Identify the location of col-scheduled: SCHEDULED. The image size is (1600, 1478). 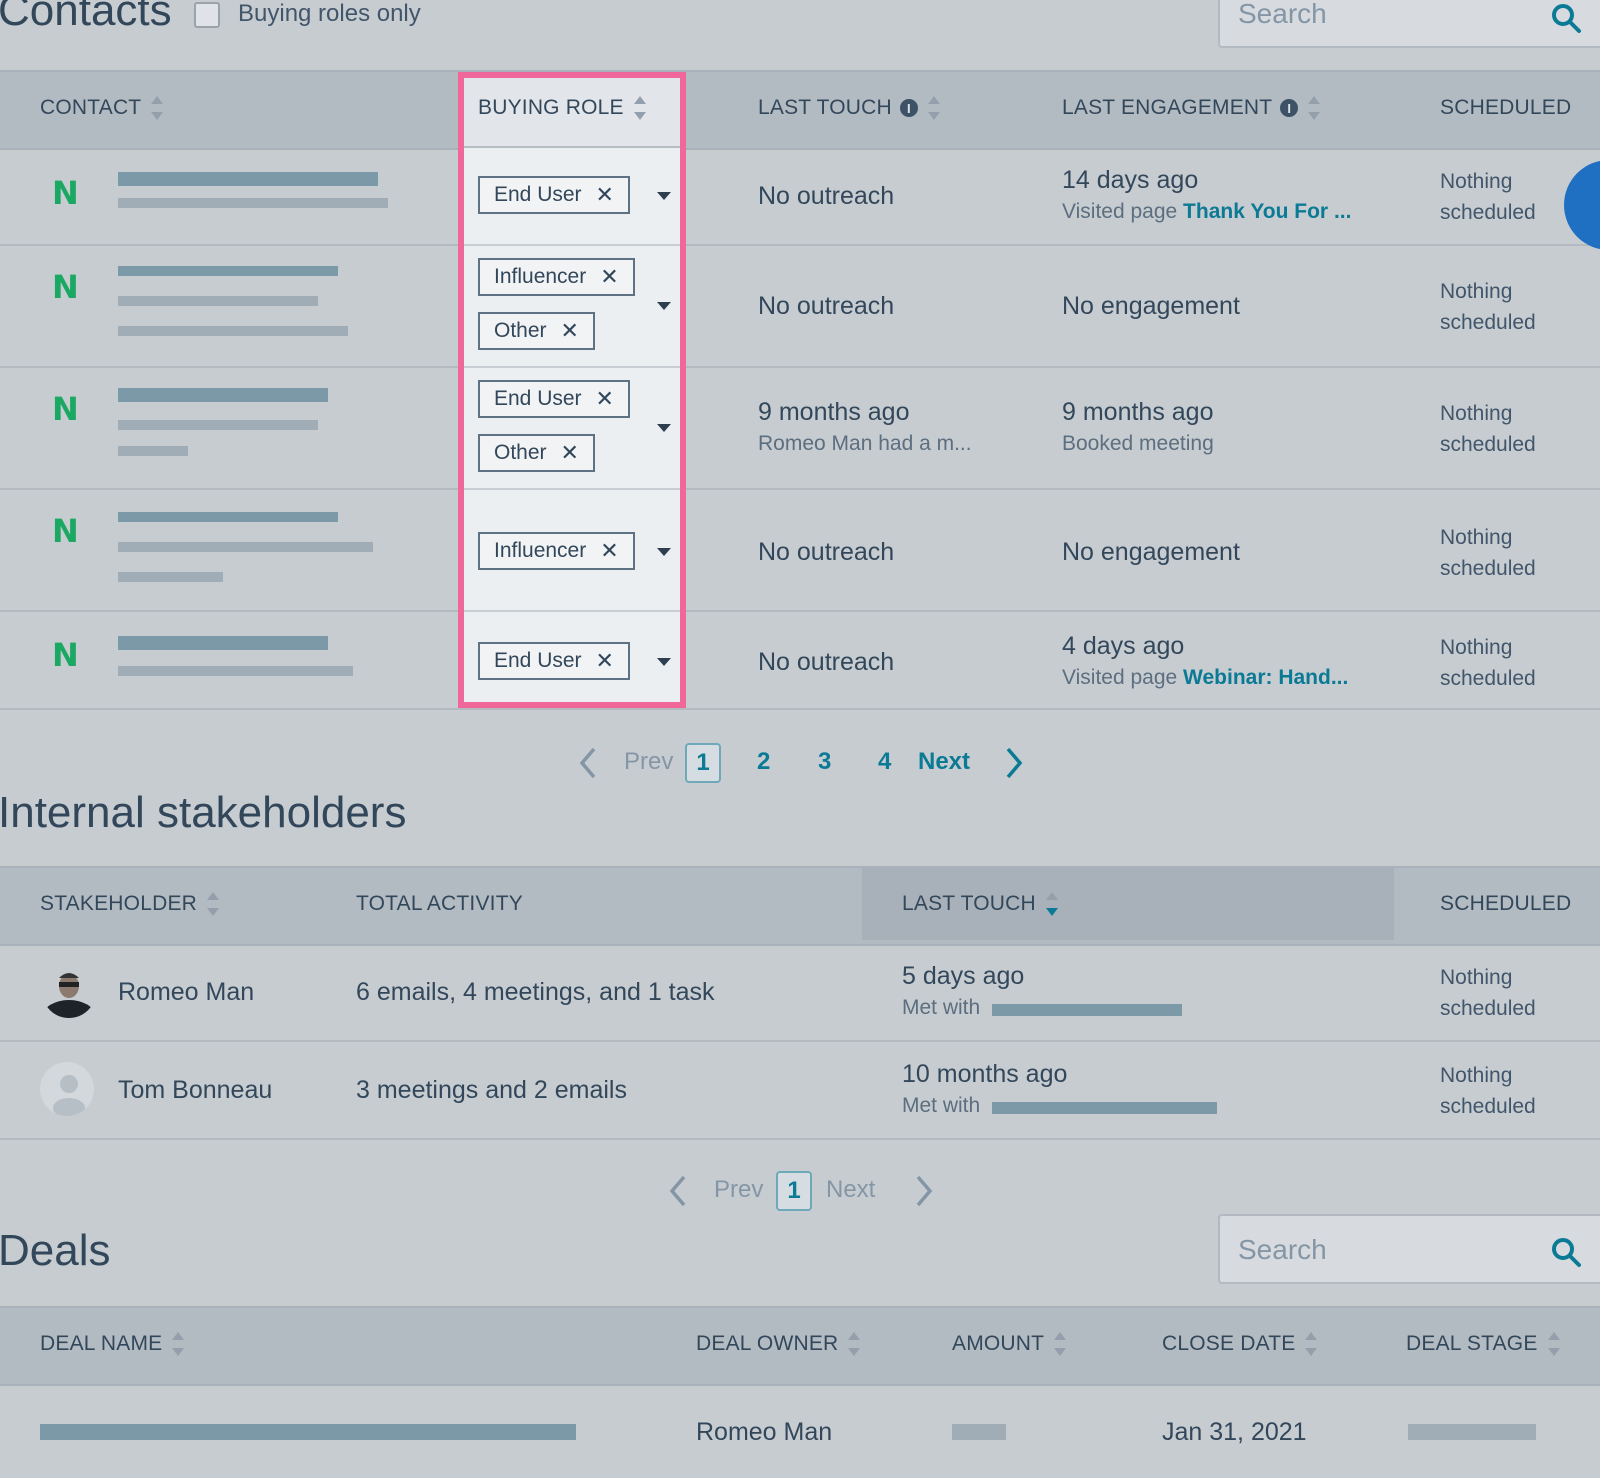
(1506, 107).